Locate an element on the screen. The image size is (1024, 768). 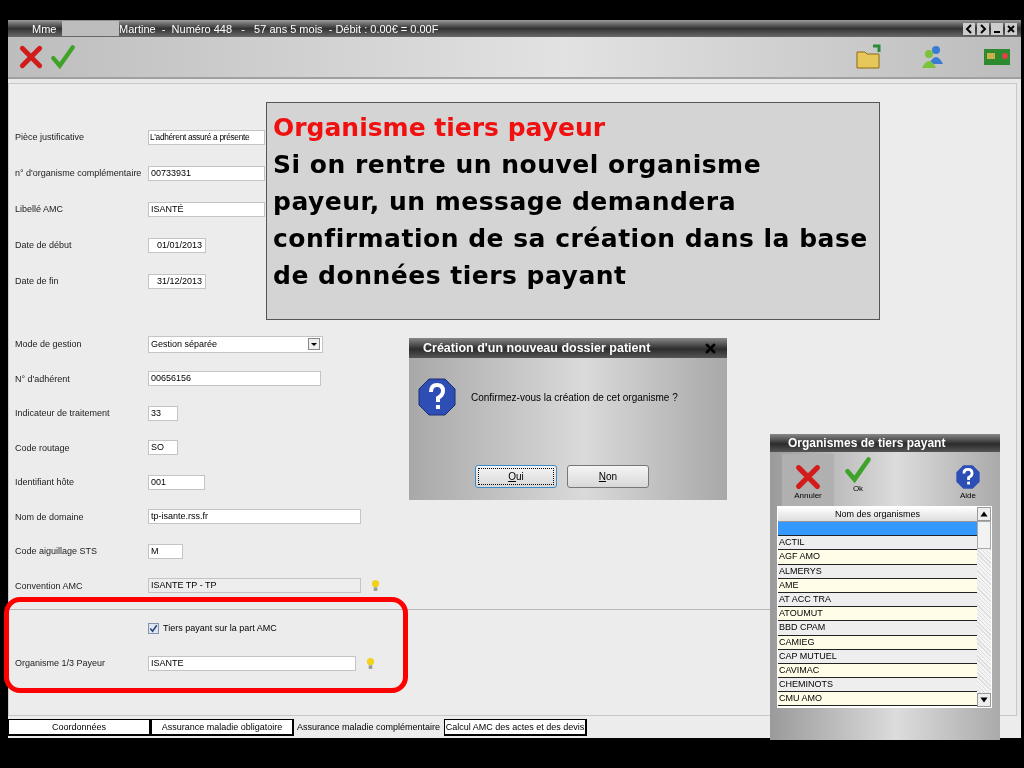
checkbox-label: Tiers payant sur la part AMC is located at coordinates (220, 628).